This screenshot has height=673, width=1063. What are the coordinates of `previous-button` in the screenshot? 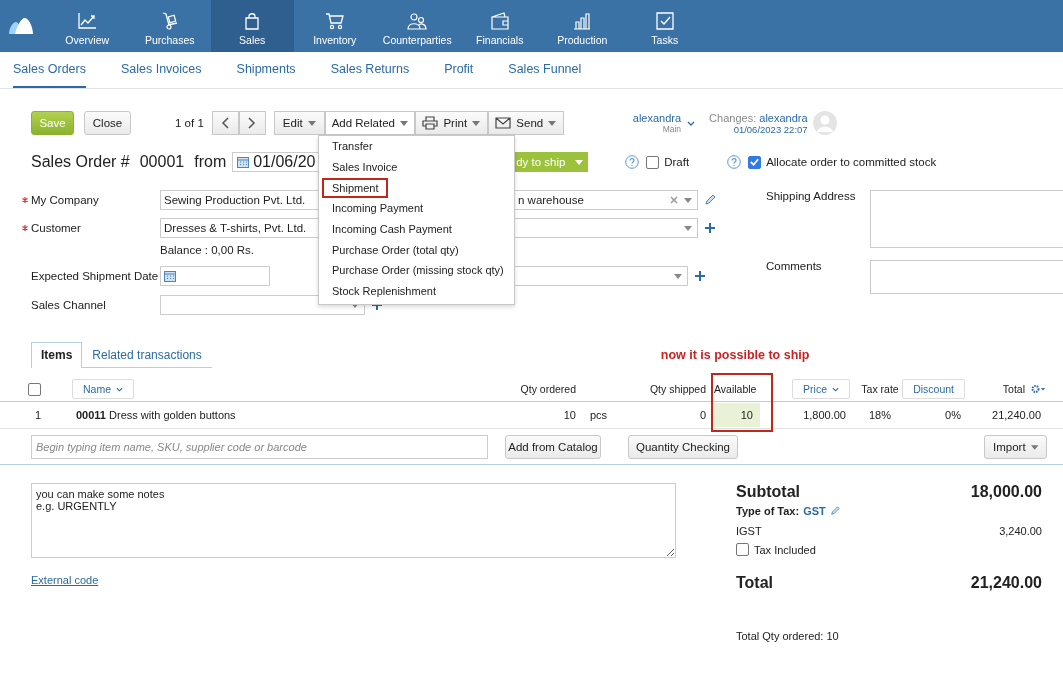 It's located at (225, 123).